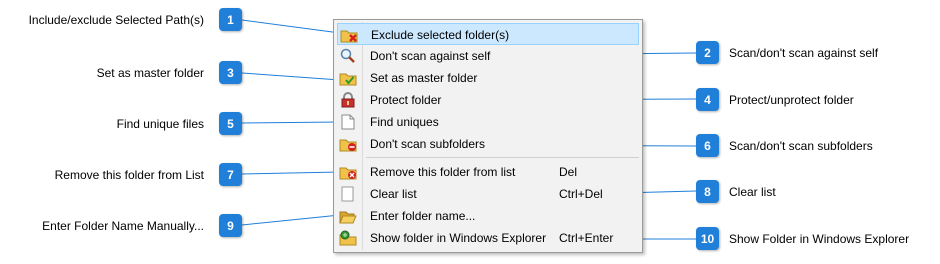 This screenshot has width=940, height=264. I want to click on callout-badge-5: 5, so click(230, 123).